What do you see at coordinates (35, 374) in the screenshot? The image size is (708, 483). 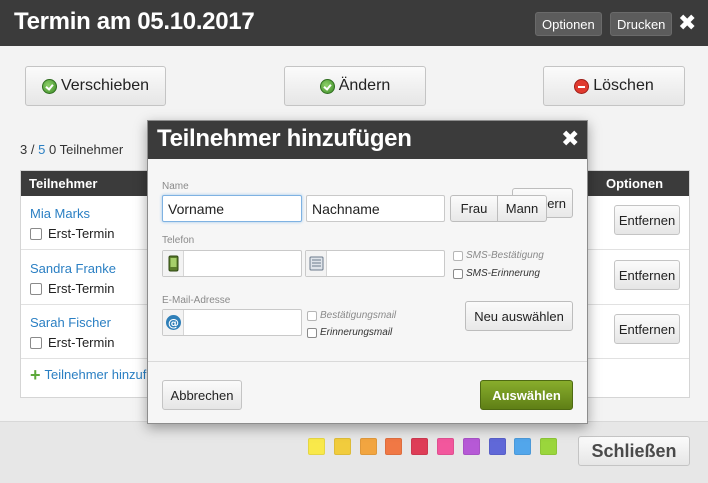 I see `plus-icon: +` at bounding box center [35, 374].